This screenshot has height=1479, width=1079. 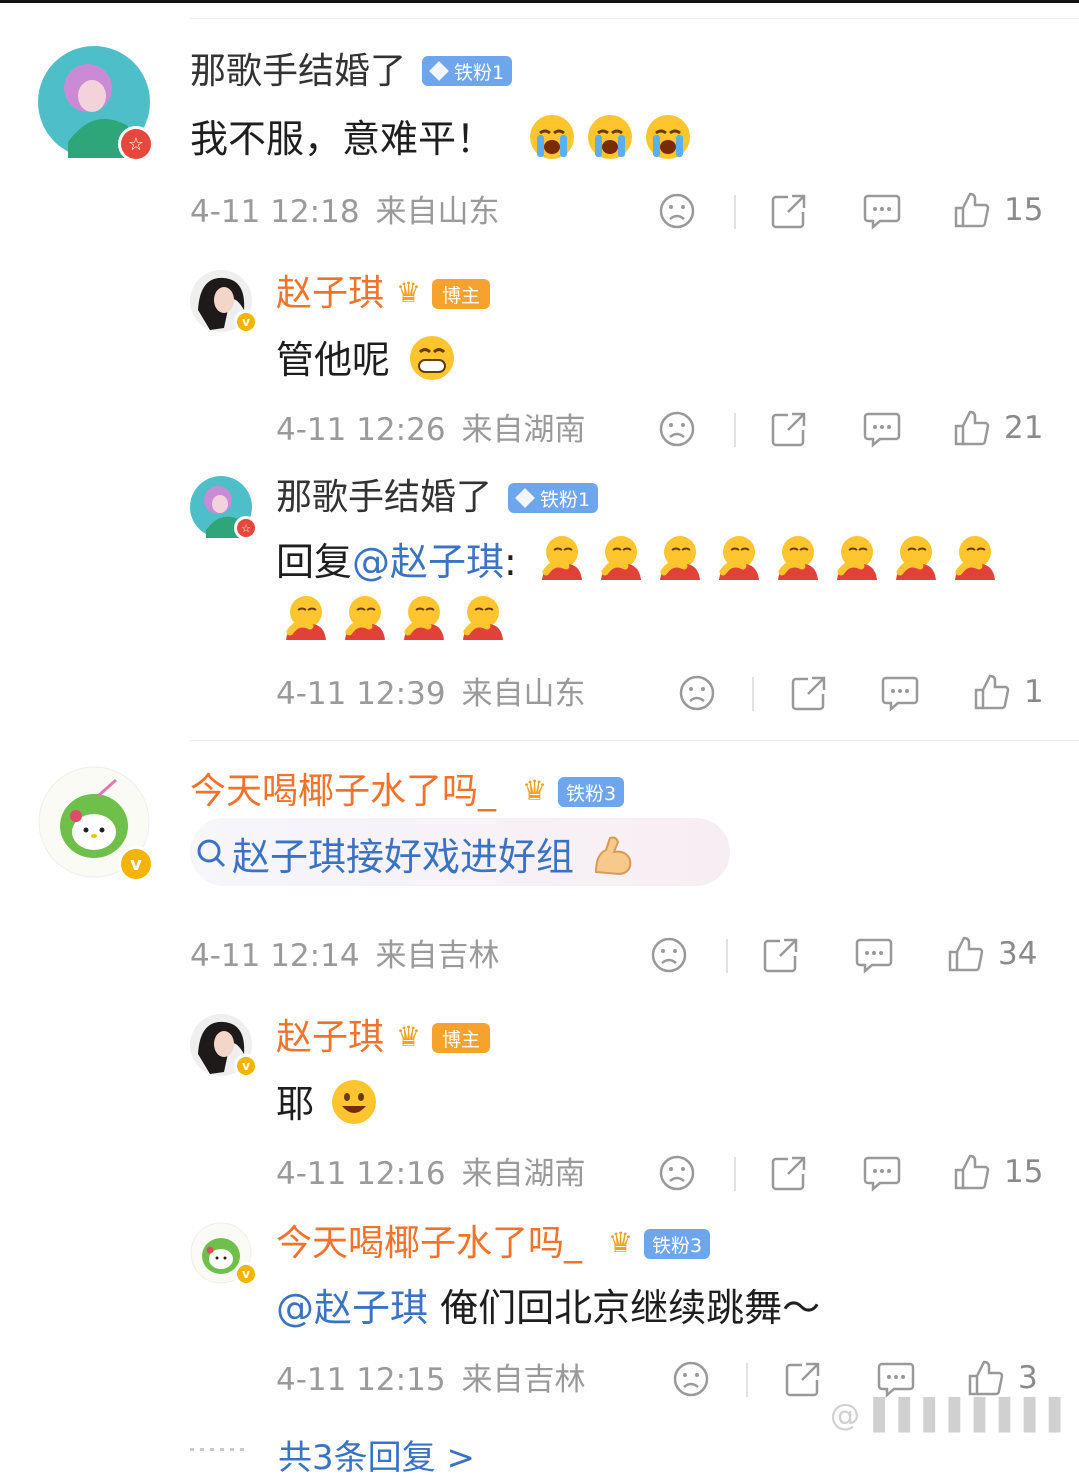 What do you see at coordinates (446, 141) in the screenshot?
I see `comment-text: 我不服，意难平！` at bounding box center [446, 141].